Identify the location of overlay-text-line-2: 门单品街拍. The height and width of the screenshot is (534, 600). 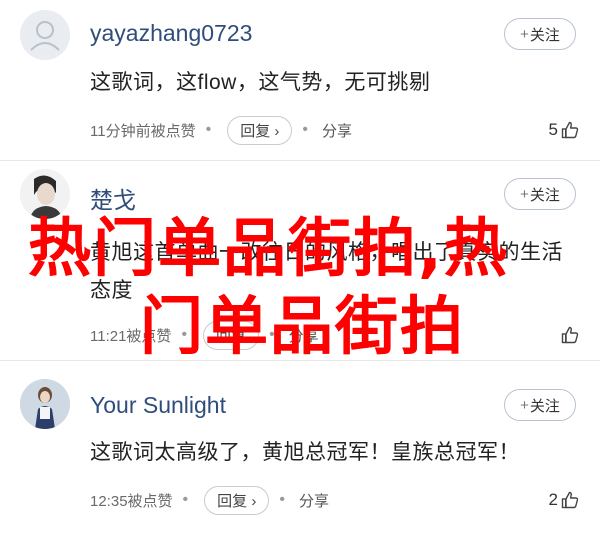
(302, 326).